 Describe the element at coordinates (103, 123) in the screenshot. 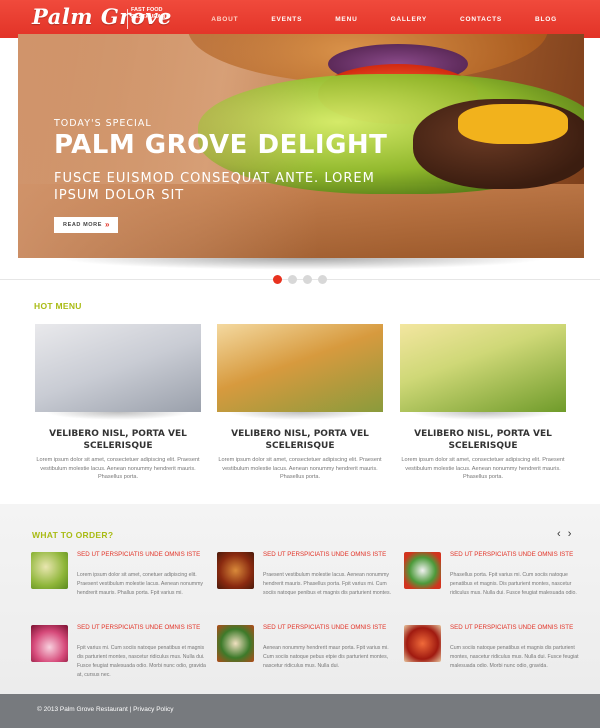

I see `hero-subtitle: TODAY'S SPECIAL` at that location.